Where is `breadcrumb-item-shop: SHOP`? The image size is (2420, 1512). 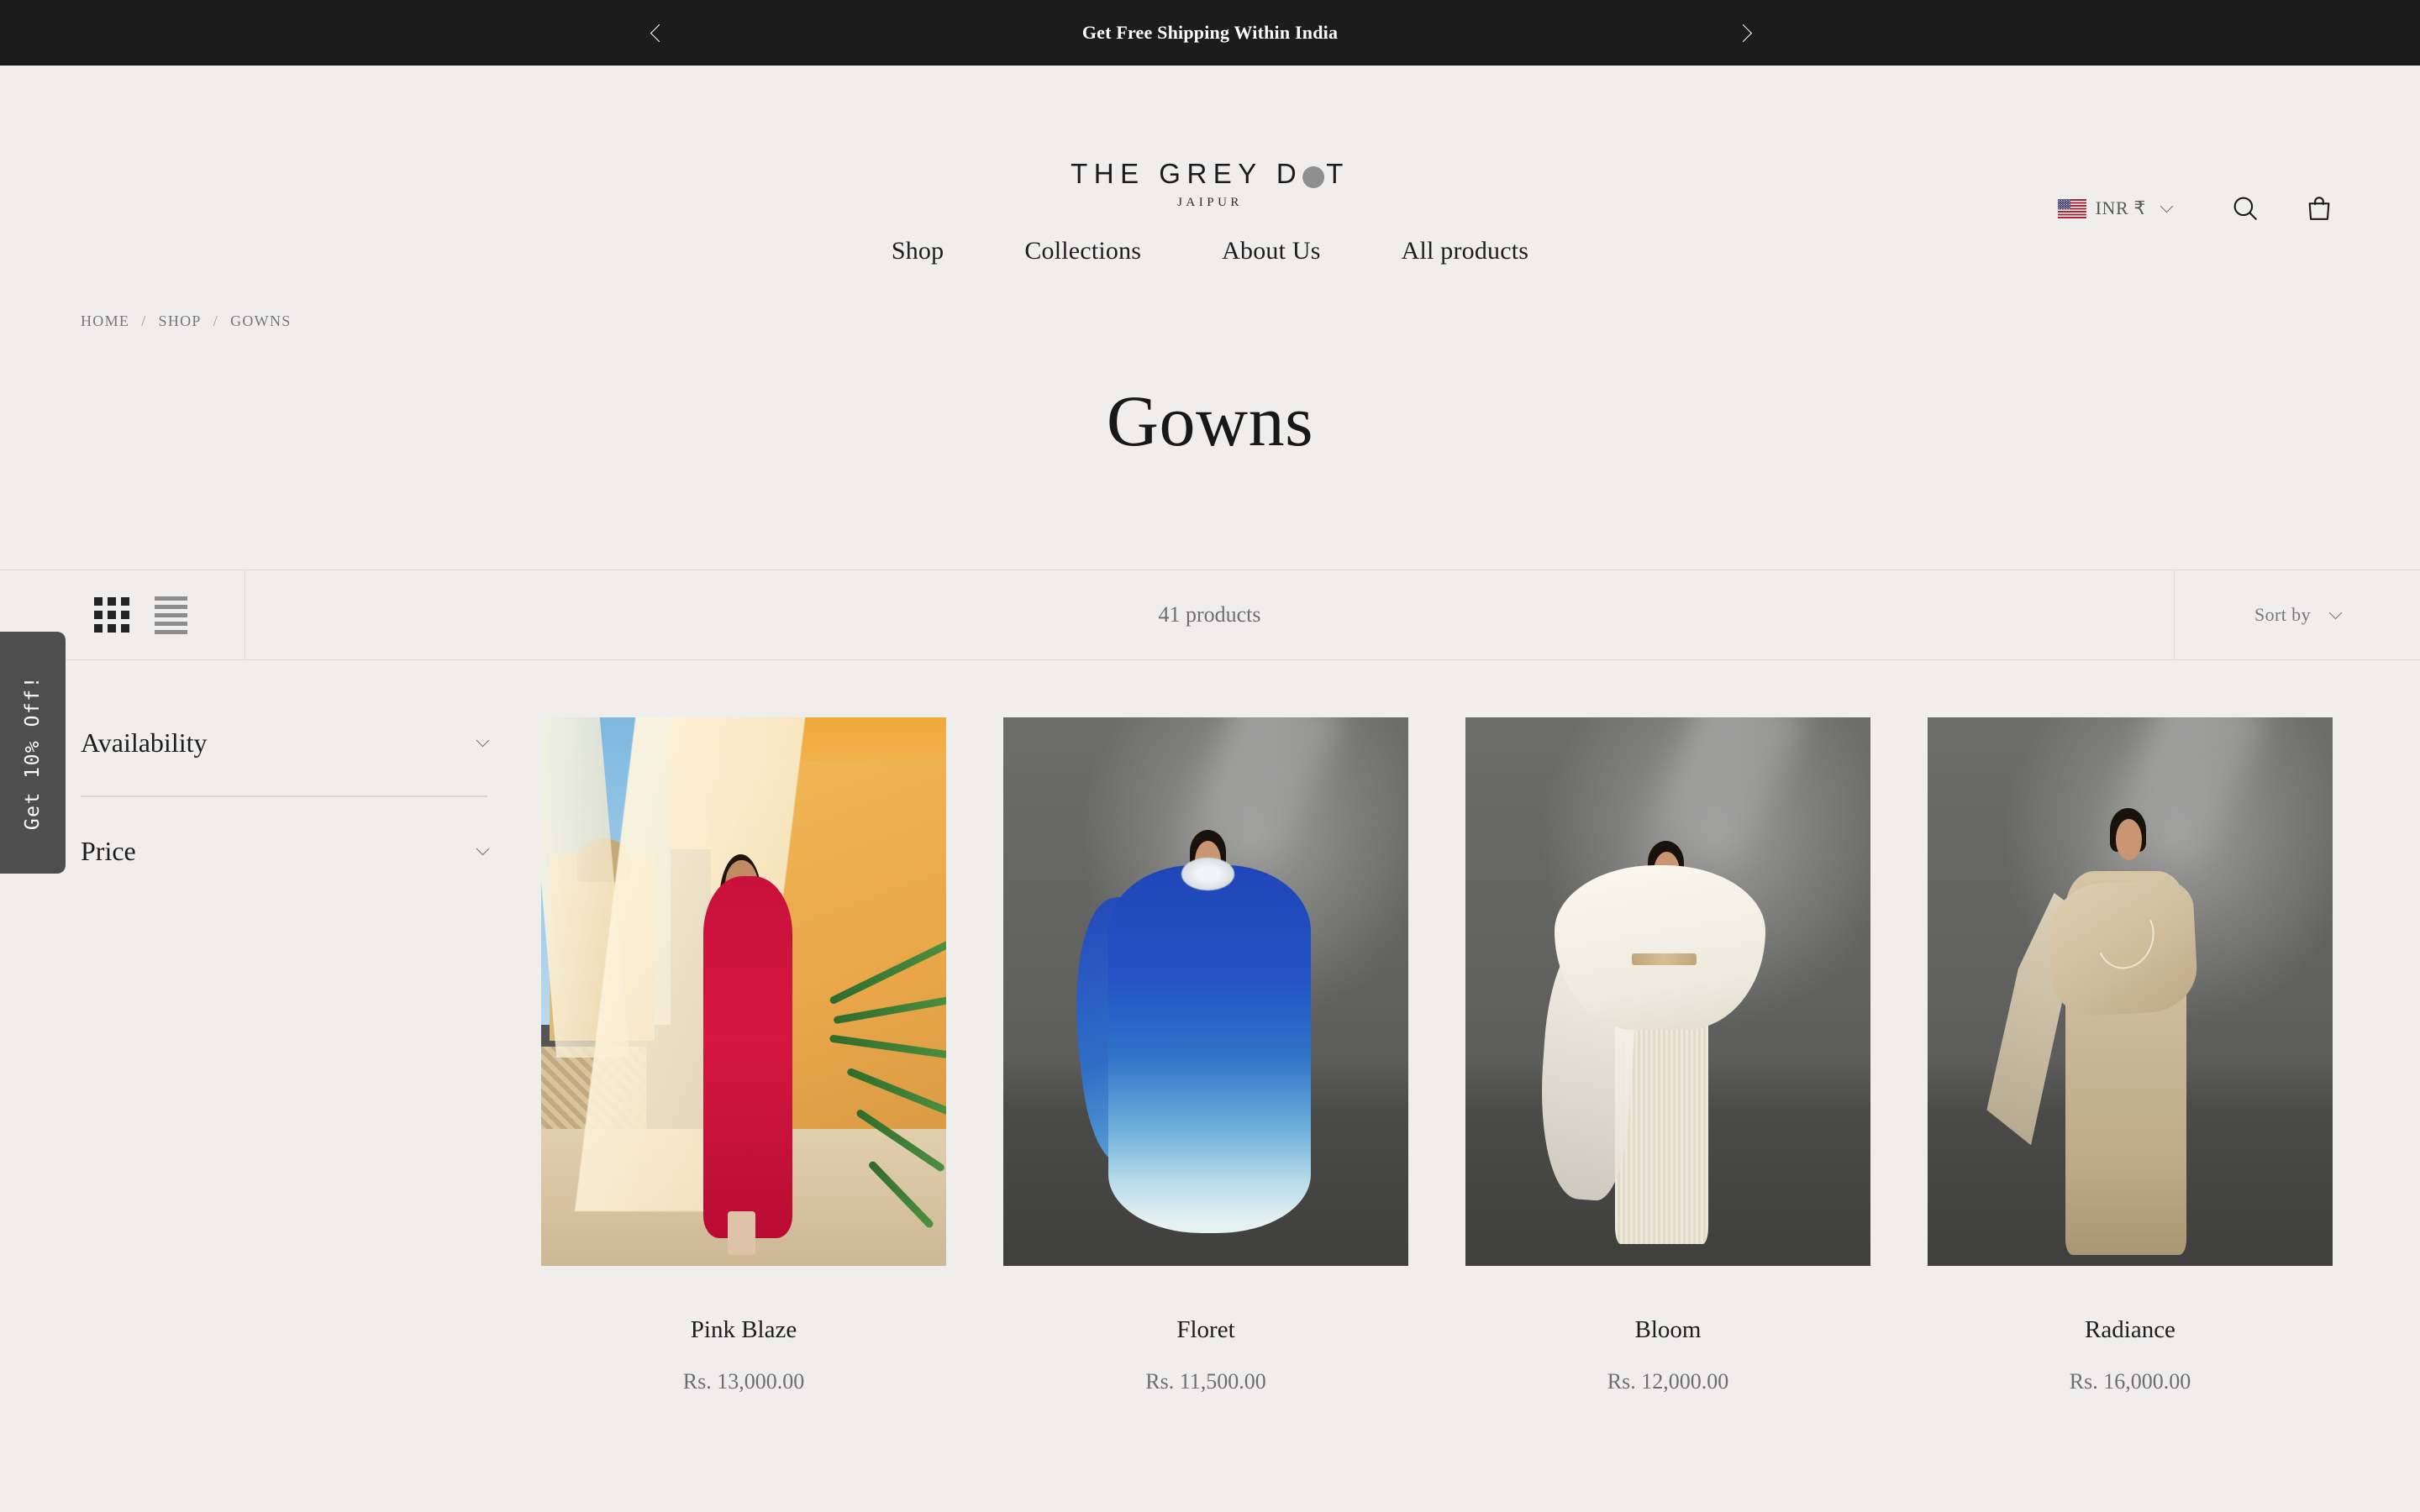 breadcrumb-item-shop: SHOP is located at coordinates (180, 321).